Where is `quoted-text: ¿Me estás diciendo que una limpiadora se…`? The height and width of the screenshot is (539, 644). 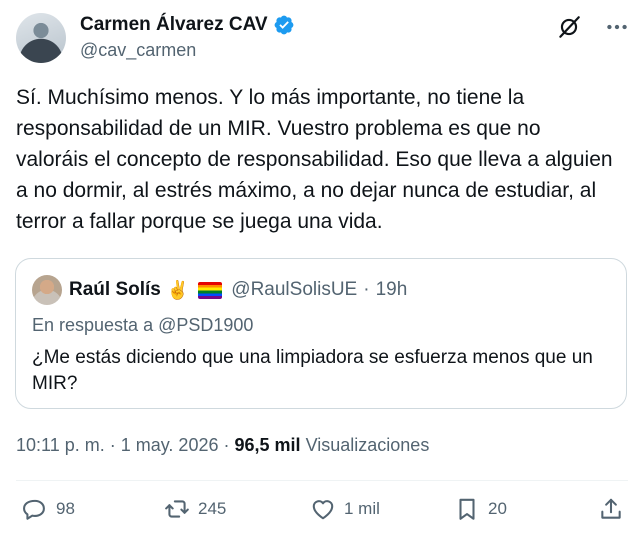
quoted-text: ¿Me estás diciendo que una limpiadora se… is located at coordinates (312, 370).